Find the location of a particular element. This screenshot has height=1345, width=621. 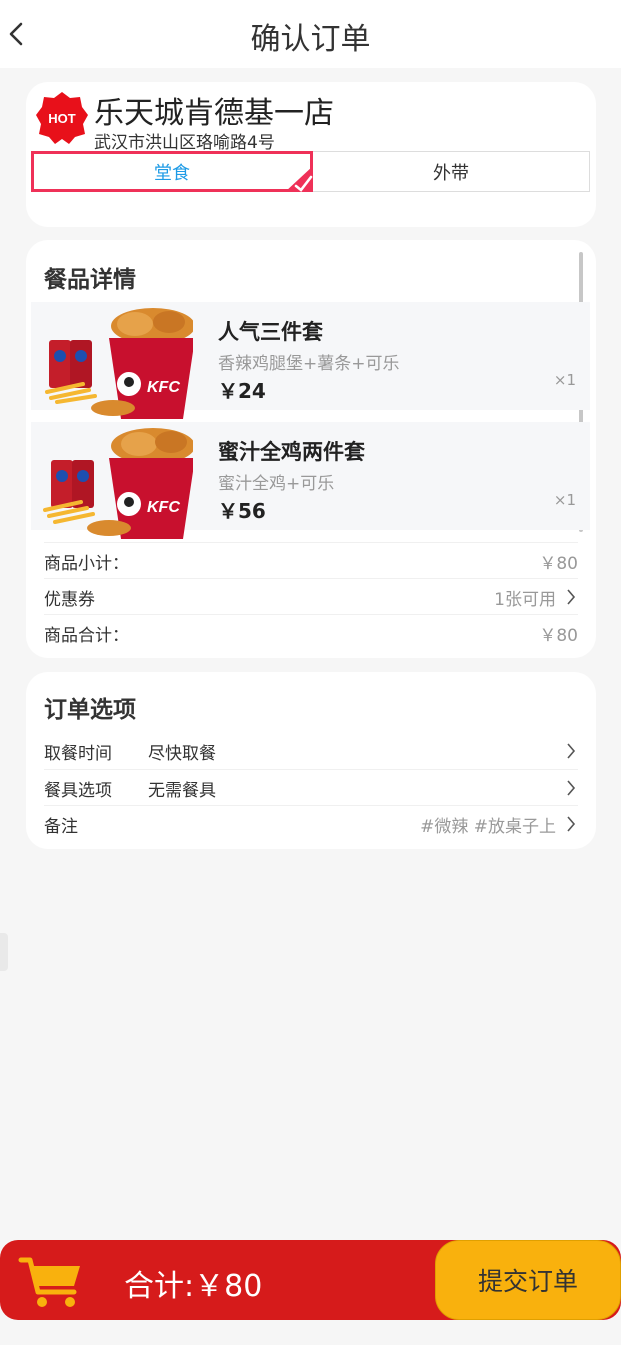

food-item: KFC 人气三件套 香辣鸡腿堡+薯条+可乐 ￥24 ×1 is located at coordinates (310, 360).